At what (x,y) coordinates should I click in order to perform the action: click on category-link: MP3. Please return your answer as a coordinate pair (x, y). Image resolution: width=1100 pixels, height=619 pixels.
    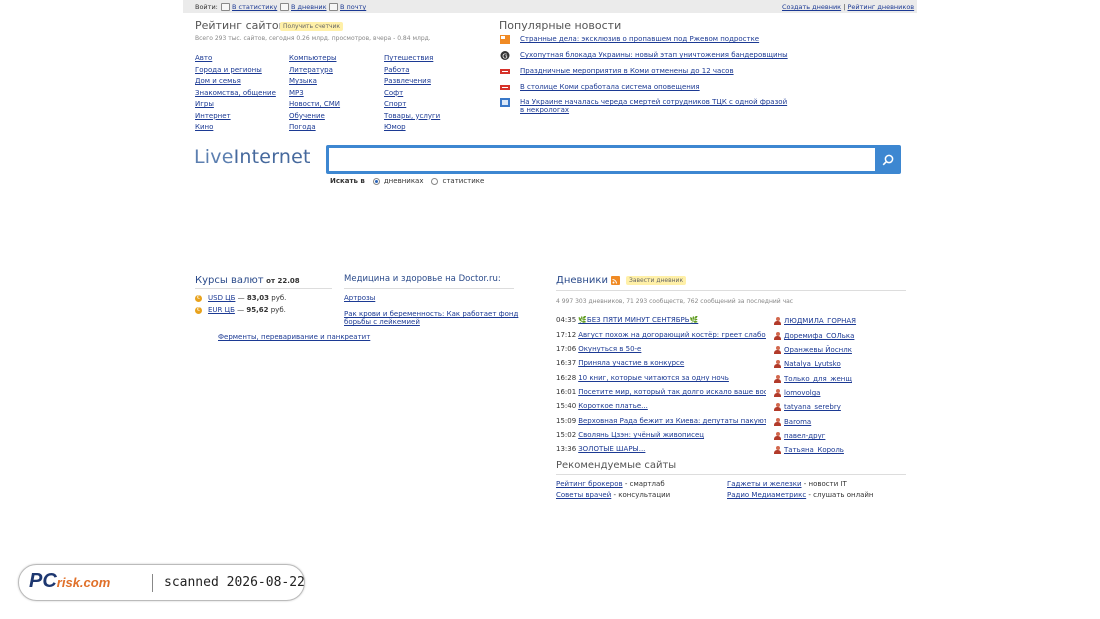
    Looking at the image, I should click on (314, 94).